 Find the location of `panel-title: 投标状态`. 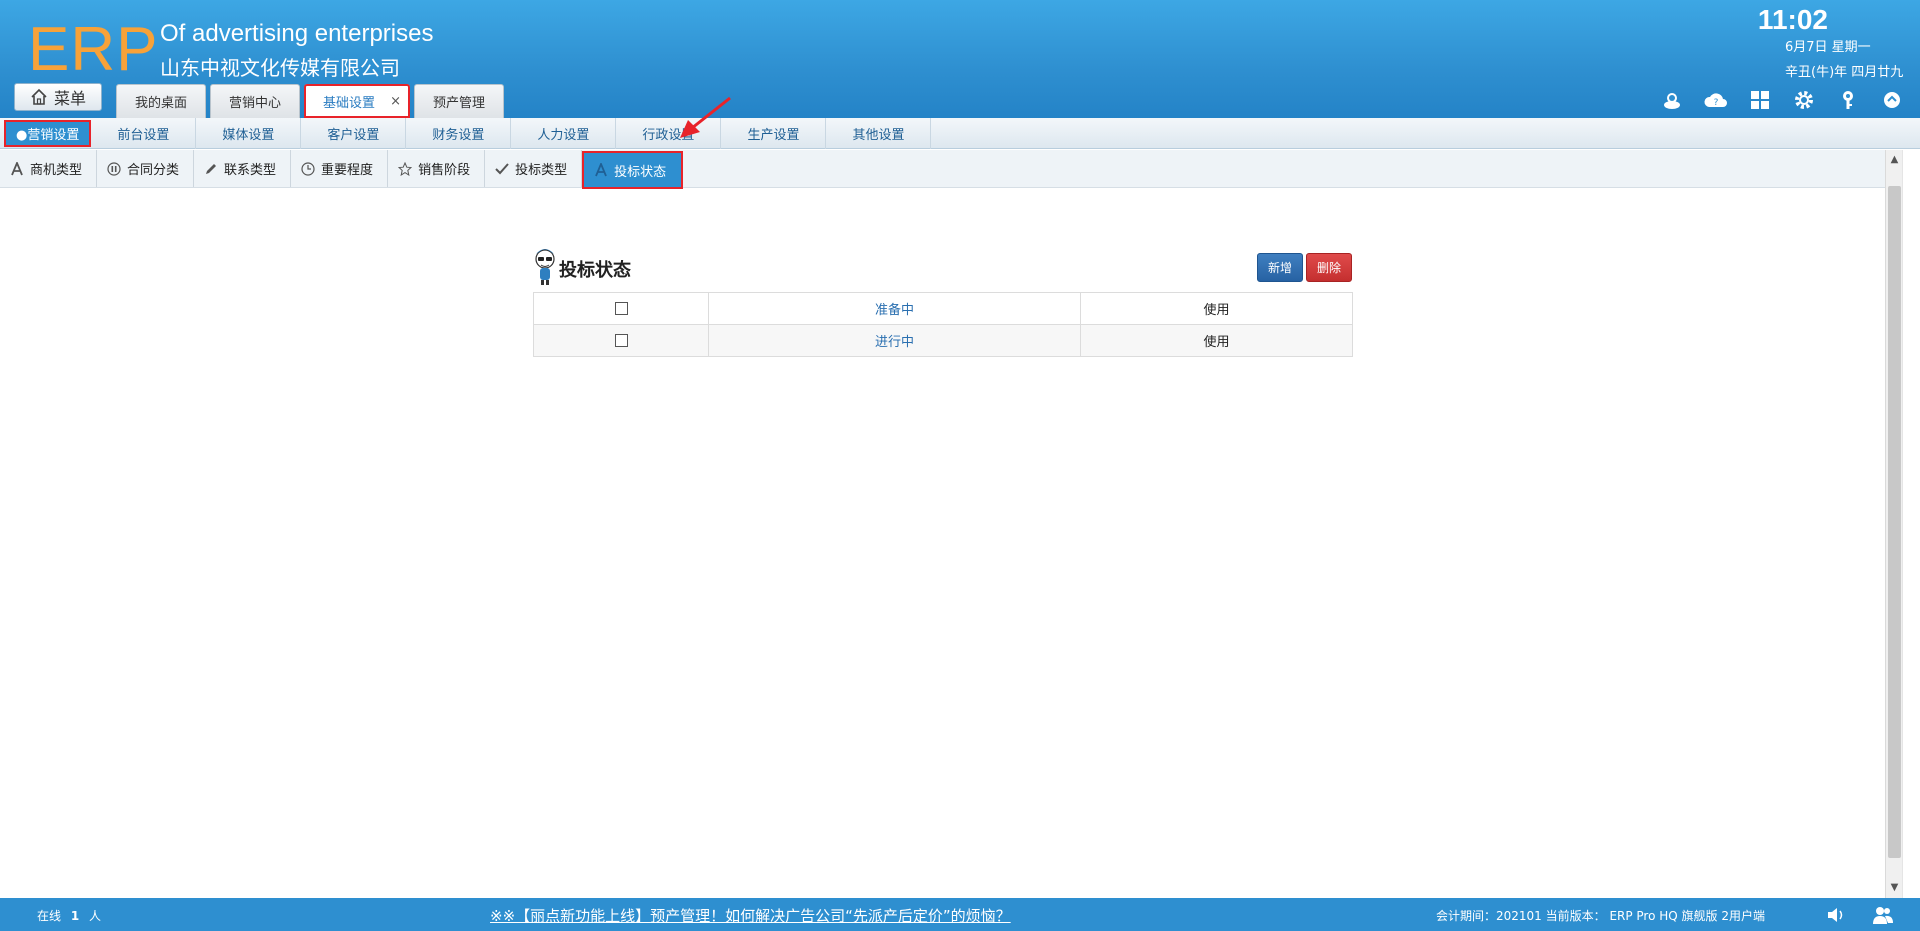

panel-title: 投标状态 is located at coordinates (595, 270).